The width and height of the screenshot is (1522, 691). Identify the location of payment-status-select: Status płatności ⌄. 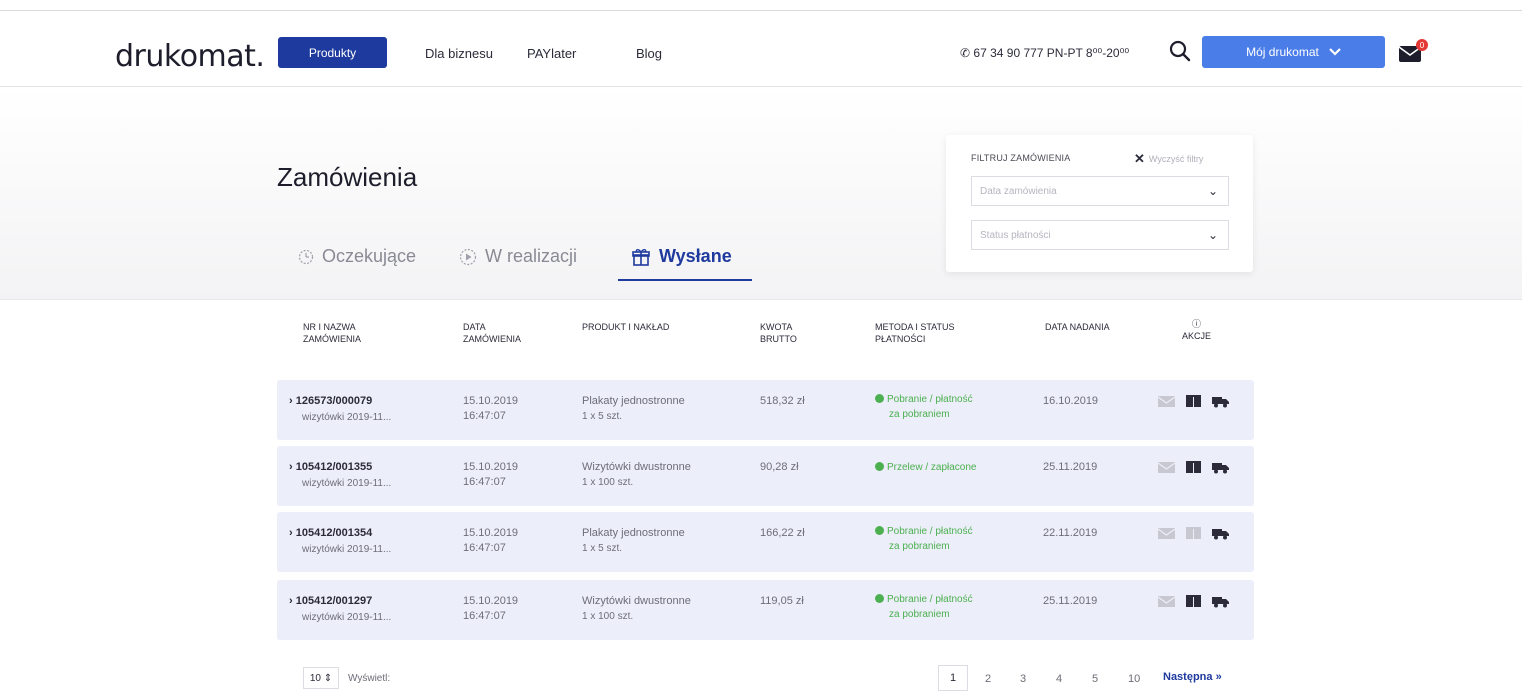
(1100, 235).